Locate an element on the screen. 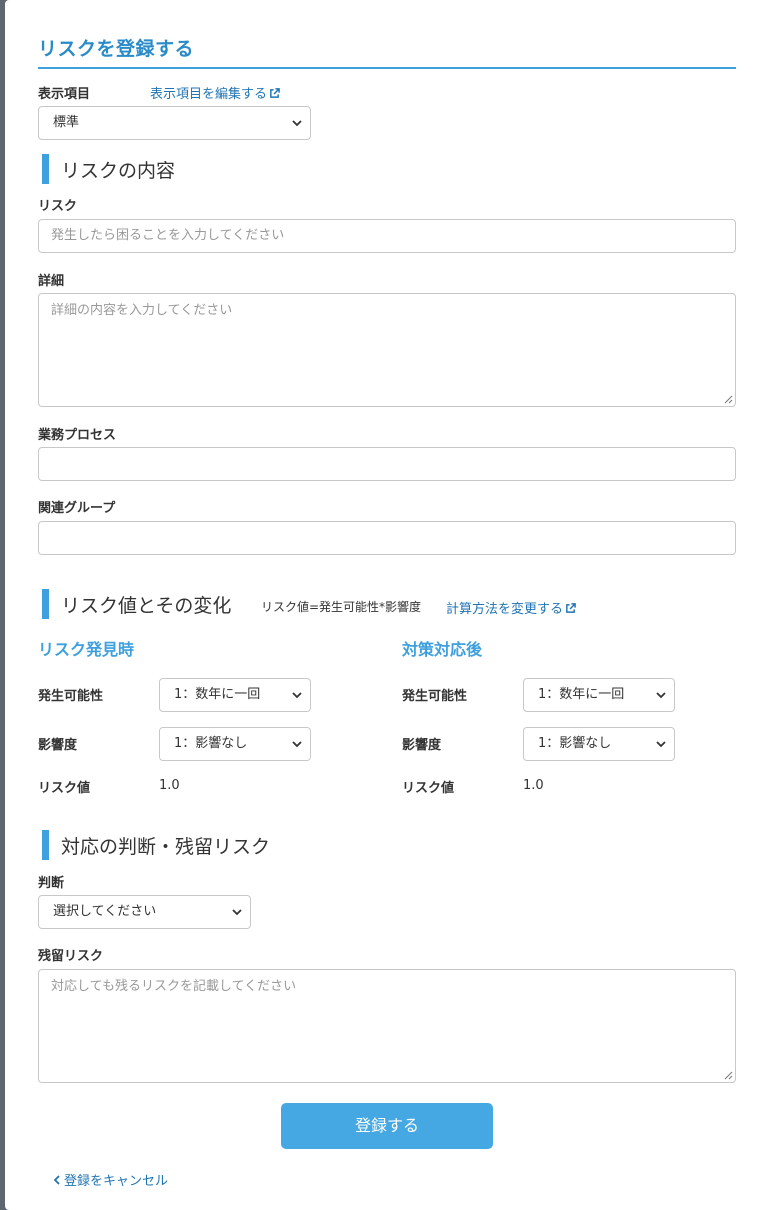 The height and width of the screenshot is (1210, 771). after-likelihood-selected: 1：数年に一回 is located at coordinates (581, 694).